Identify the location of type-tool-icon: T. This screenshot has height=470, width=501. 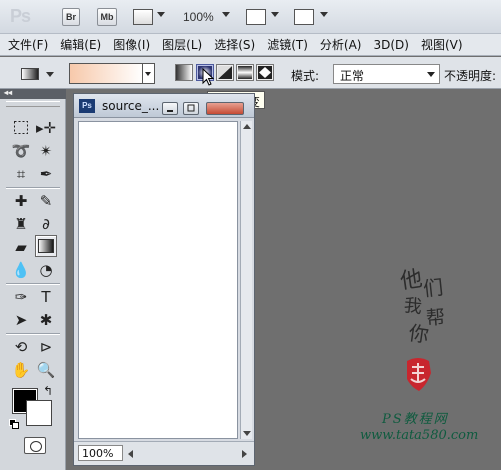
(46, 297).